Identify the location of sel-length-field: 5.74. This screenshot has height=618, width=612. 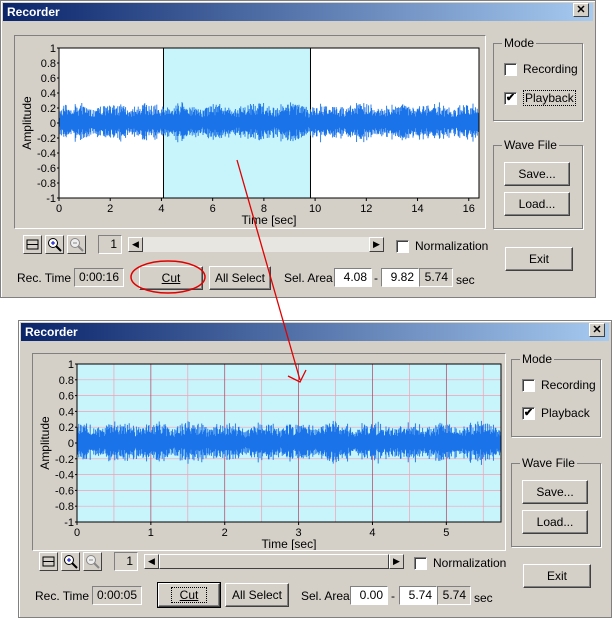
(436, 277).